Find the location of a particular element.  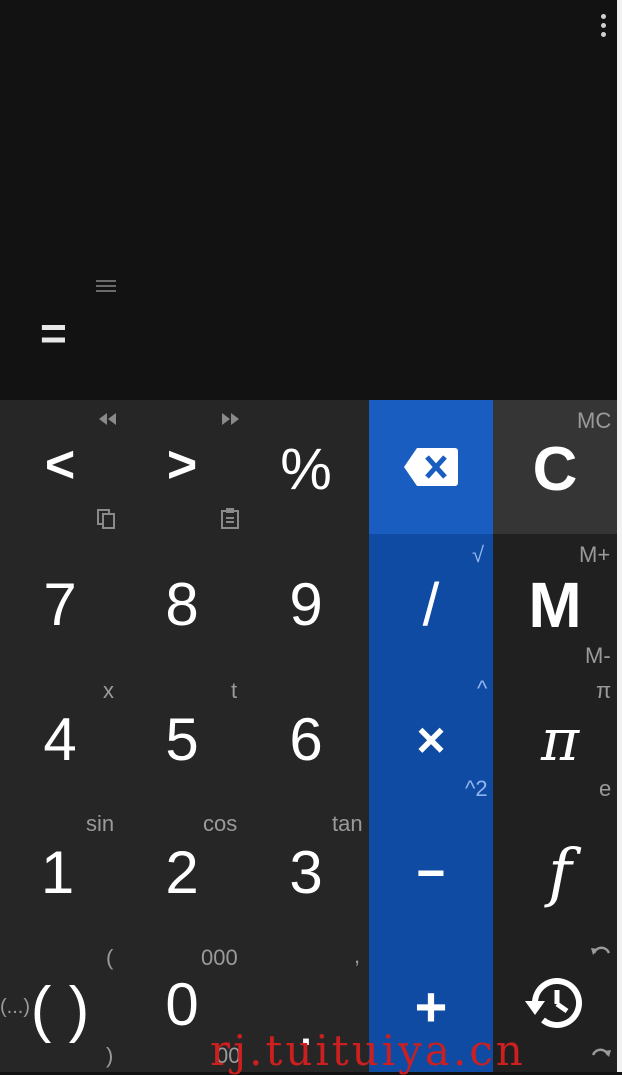

paste-icon is located at coordinates (230, 518).